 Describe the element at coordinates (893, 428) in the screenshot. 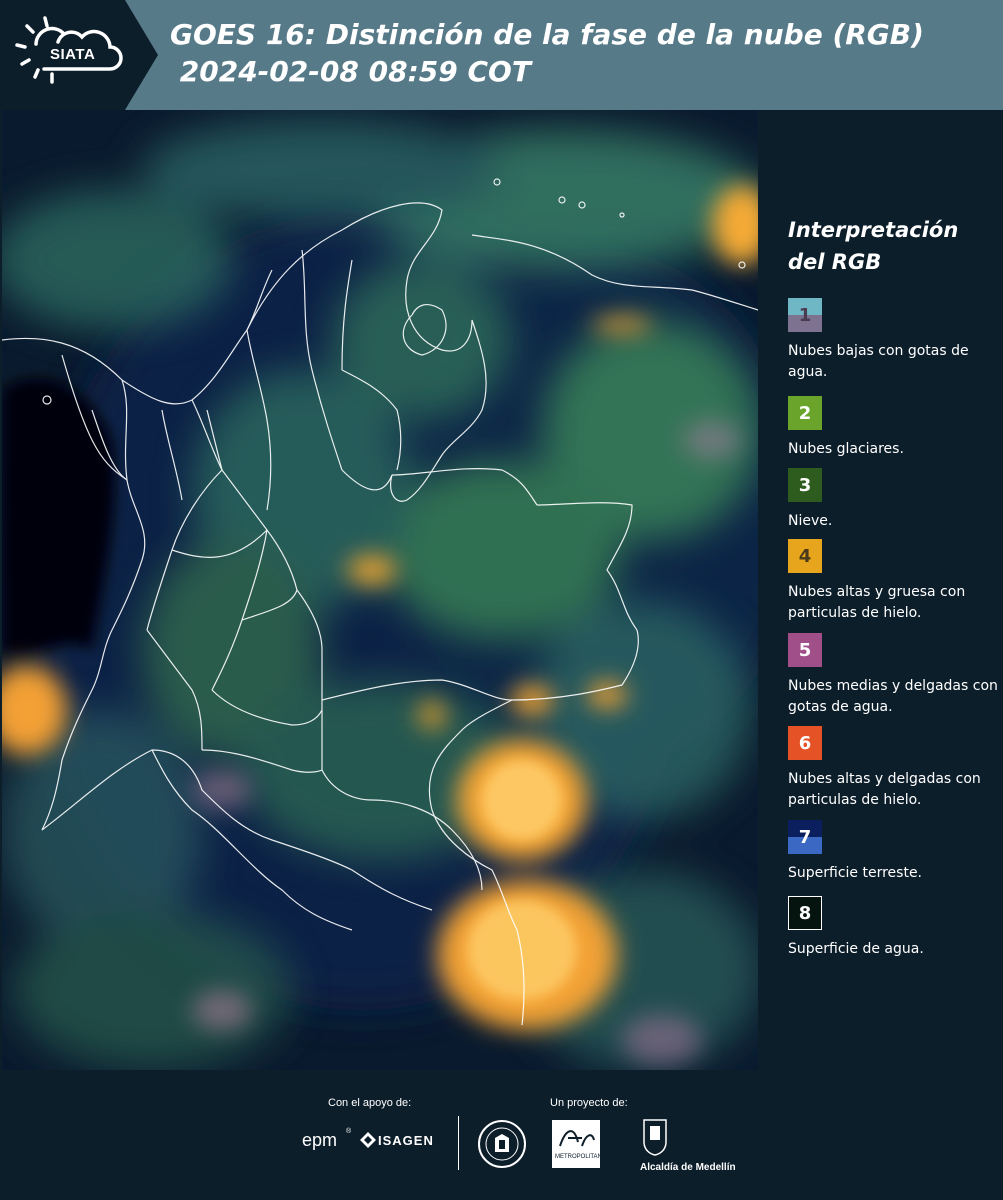

I see `legend-item-2: 2 Nubes glaciares.` at that location.